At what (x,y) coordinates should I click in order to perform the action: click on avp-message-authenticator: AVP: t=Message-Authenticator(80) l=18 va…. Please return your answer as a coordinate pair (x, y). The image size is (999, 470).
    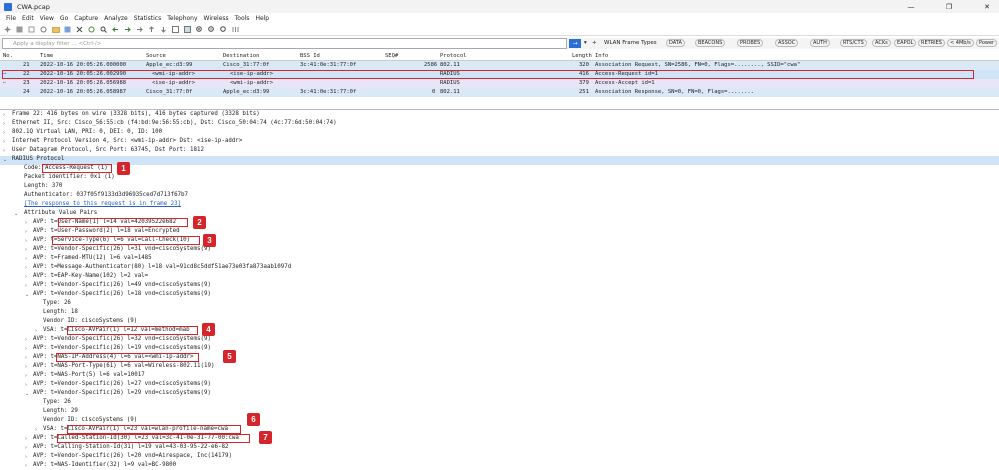
    Looking at the image, I should click on (162, 267).